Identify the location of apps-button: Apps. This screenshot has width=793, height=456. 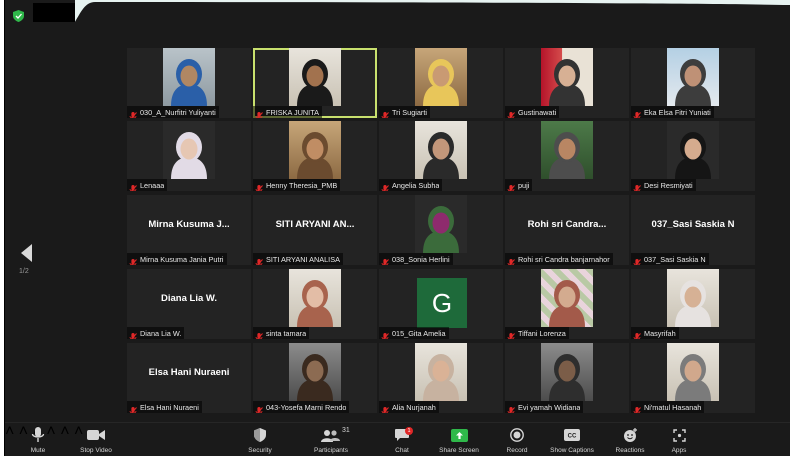
(679, 440).